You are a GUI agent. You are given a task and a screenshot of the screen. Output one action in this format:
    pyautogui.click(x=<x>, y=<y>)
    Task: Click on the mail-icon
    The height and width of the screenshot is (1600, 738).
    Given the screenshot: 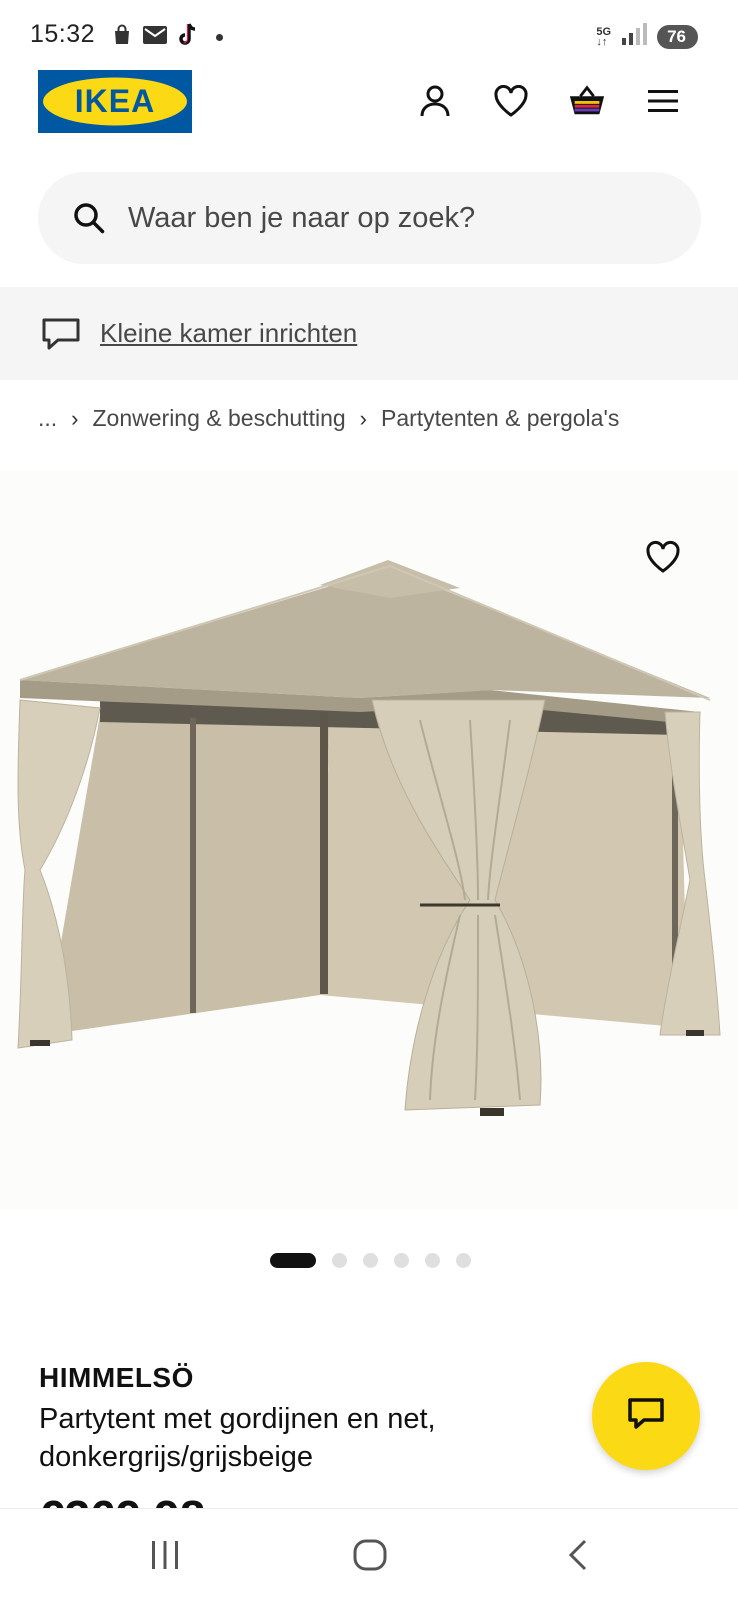 What is the action you would take?
    pyautogui.click(x=155, y=37)
    